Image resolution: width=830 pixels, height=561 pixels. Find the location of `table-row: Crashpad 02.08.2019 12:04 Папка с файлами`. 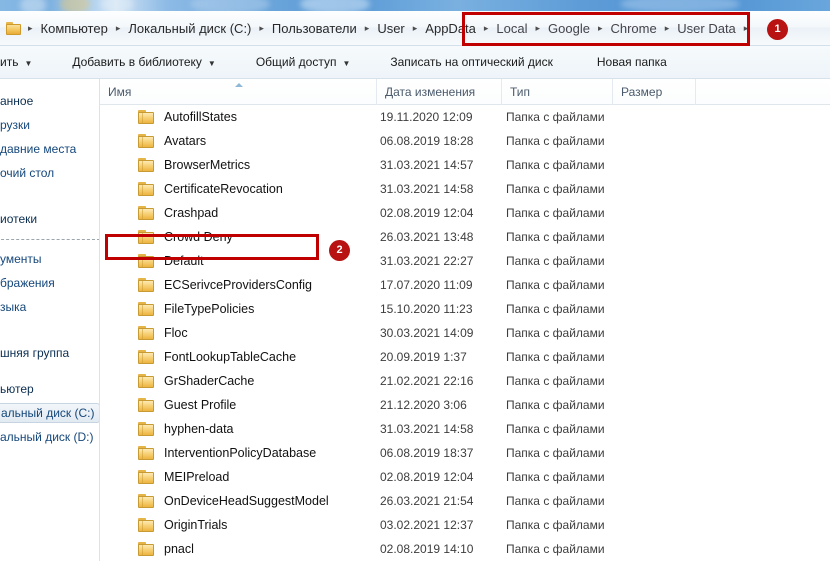

table-row: Crashpad 02.08.2019 12:04 Папка с файлами is located at coordinates (465, 213).